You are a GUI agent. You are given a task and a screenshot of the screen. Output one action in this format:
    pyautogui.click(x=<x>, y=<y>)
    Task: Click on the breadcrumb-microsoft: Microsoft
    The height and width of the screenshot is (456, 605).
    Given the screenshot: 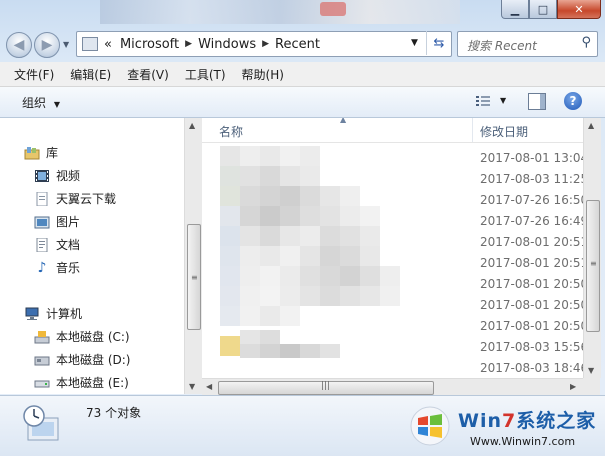 What is the action you would take?
    pyautogui.click(x=149, y=44)
    